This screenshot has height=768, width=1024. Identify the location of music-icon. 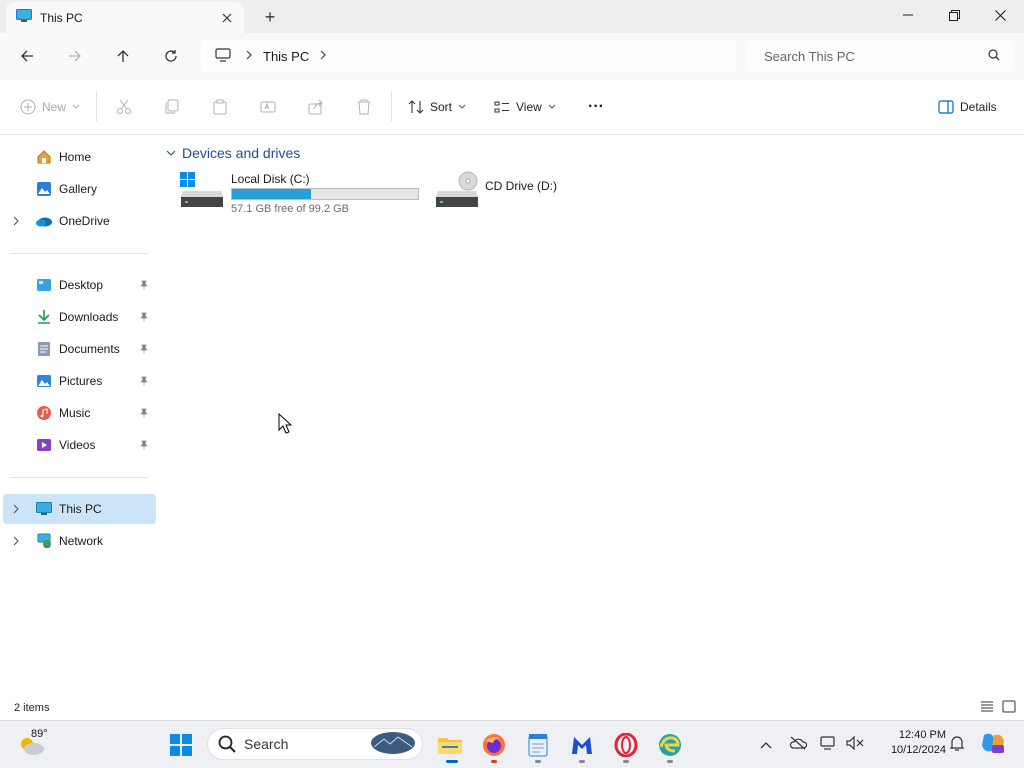
(44, 413).